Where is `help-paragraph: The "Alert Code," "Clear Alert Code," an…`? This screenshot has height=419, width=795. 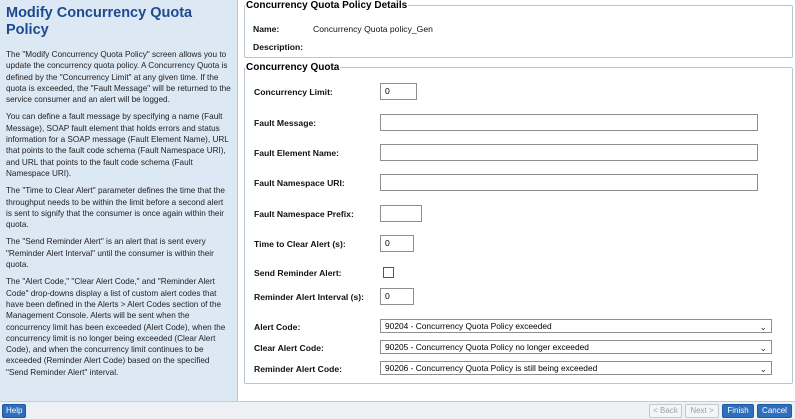
help-paragraph: The "Alert Code," "Clear Alert Code," an… is located at coordinates (116, 327).